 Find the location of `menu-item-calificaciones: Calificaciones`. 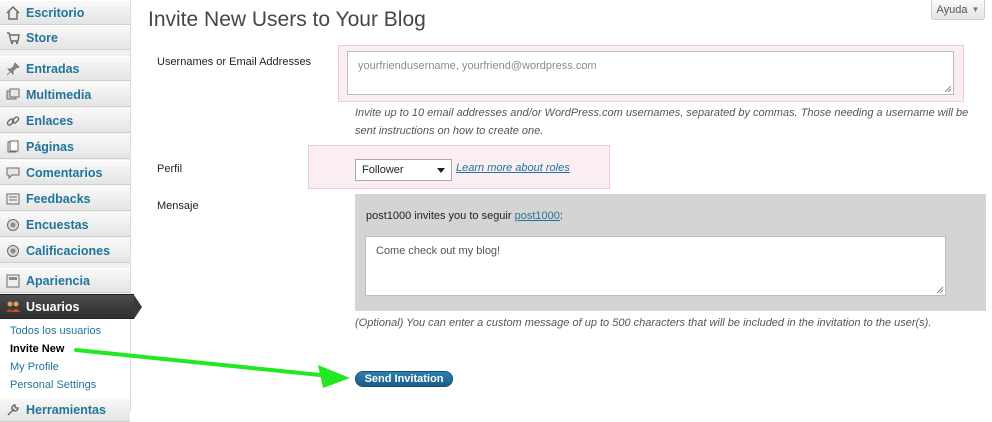

menu-item-calificaciones: Calificaciones is located at coordinates (65, 250).